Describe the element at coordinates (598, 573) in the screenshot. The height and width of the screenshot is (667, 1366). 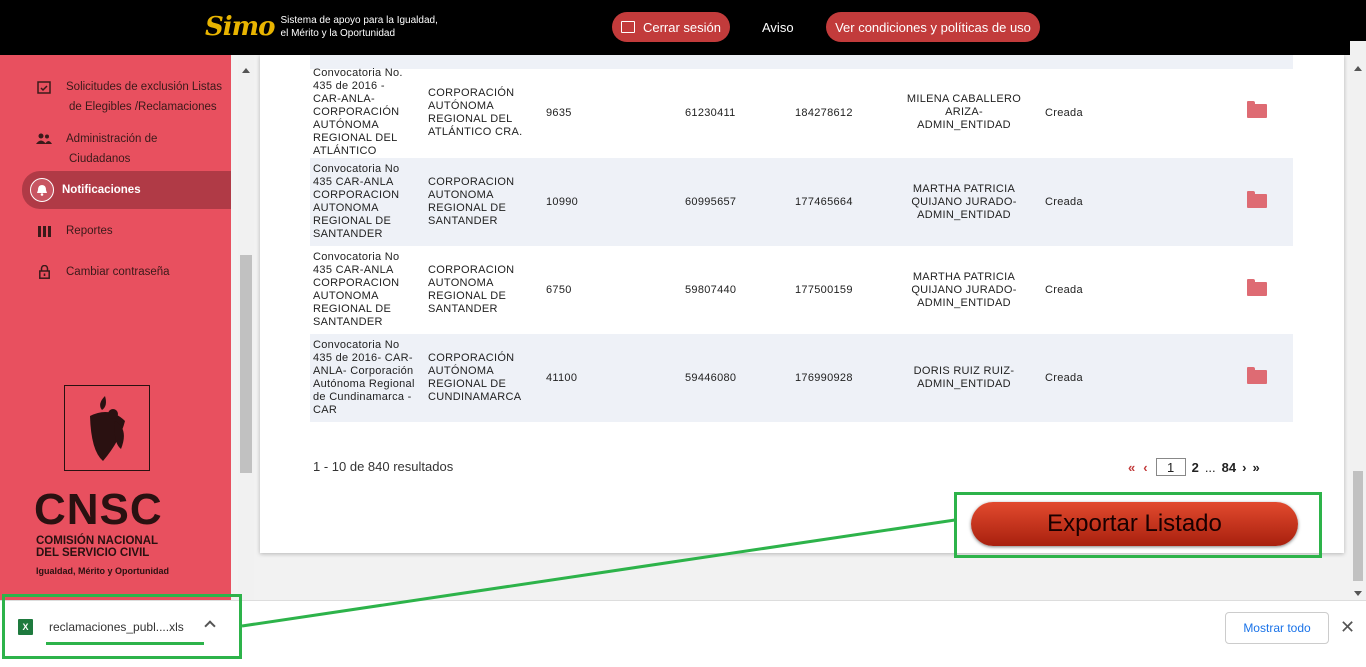
I see `highlight-connector-line` at that location.